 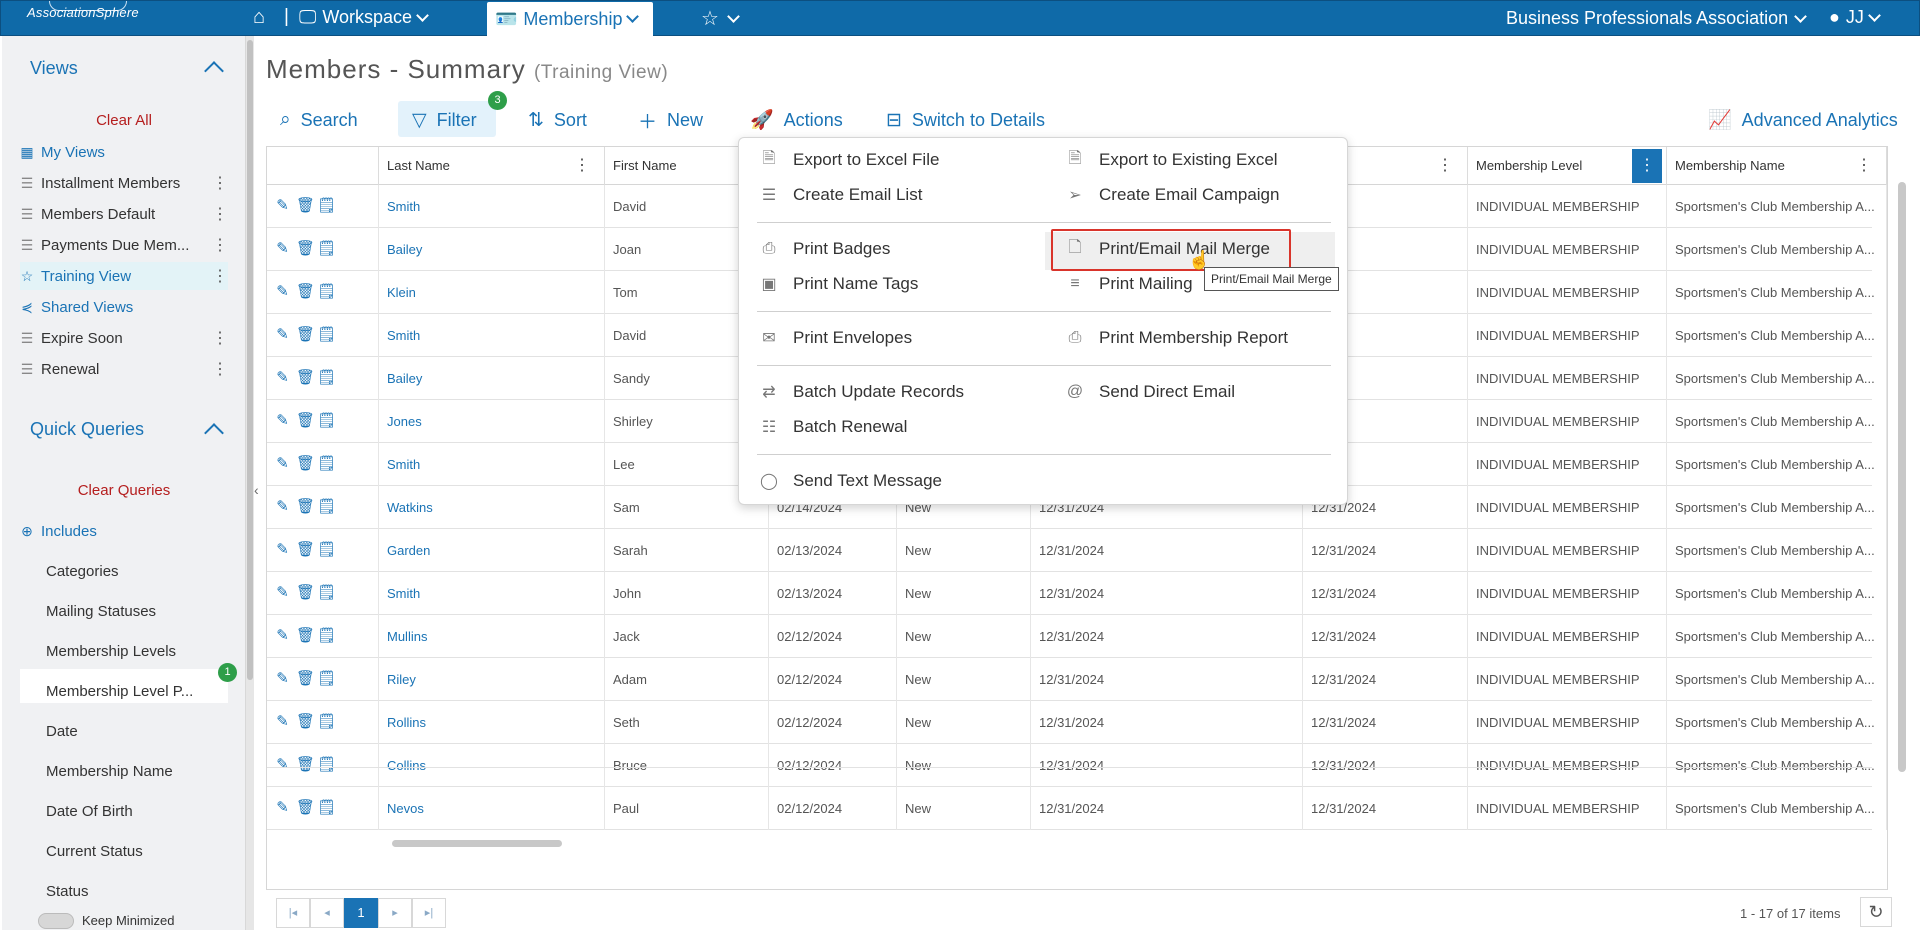 What do you see at coordinates (293, 913) in the screenshot?
I see `first-page-button: |◂` at bounding box center [293, 913].